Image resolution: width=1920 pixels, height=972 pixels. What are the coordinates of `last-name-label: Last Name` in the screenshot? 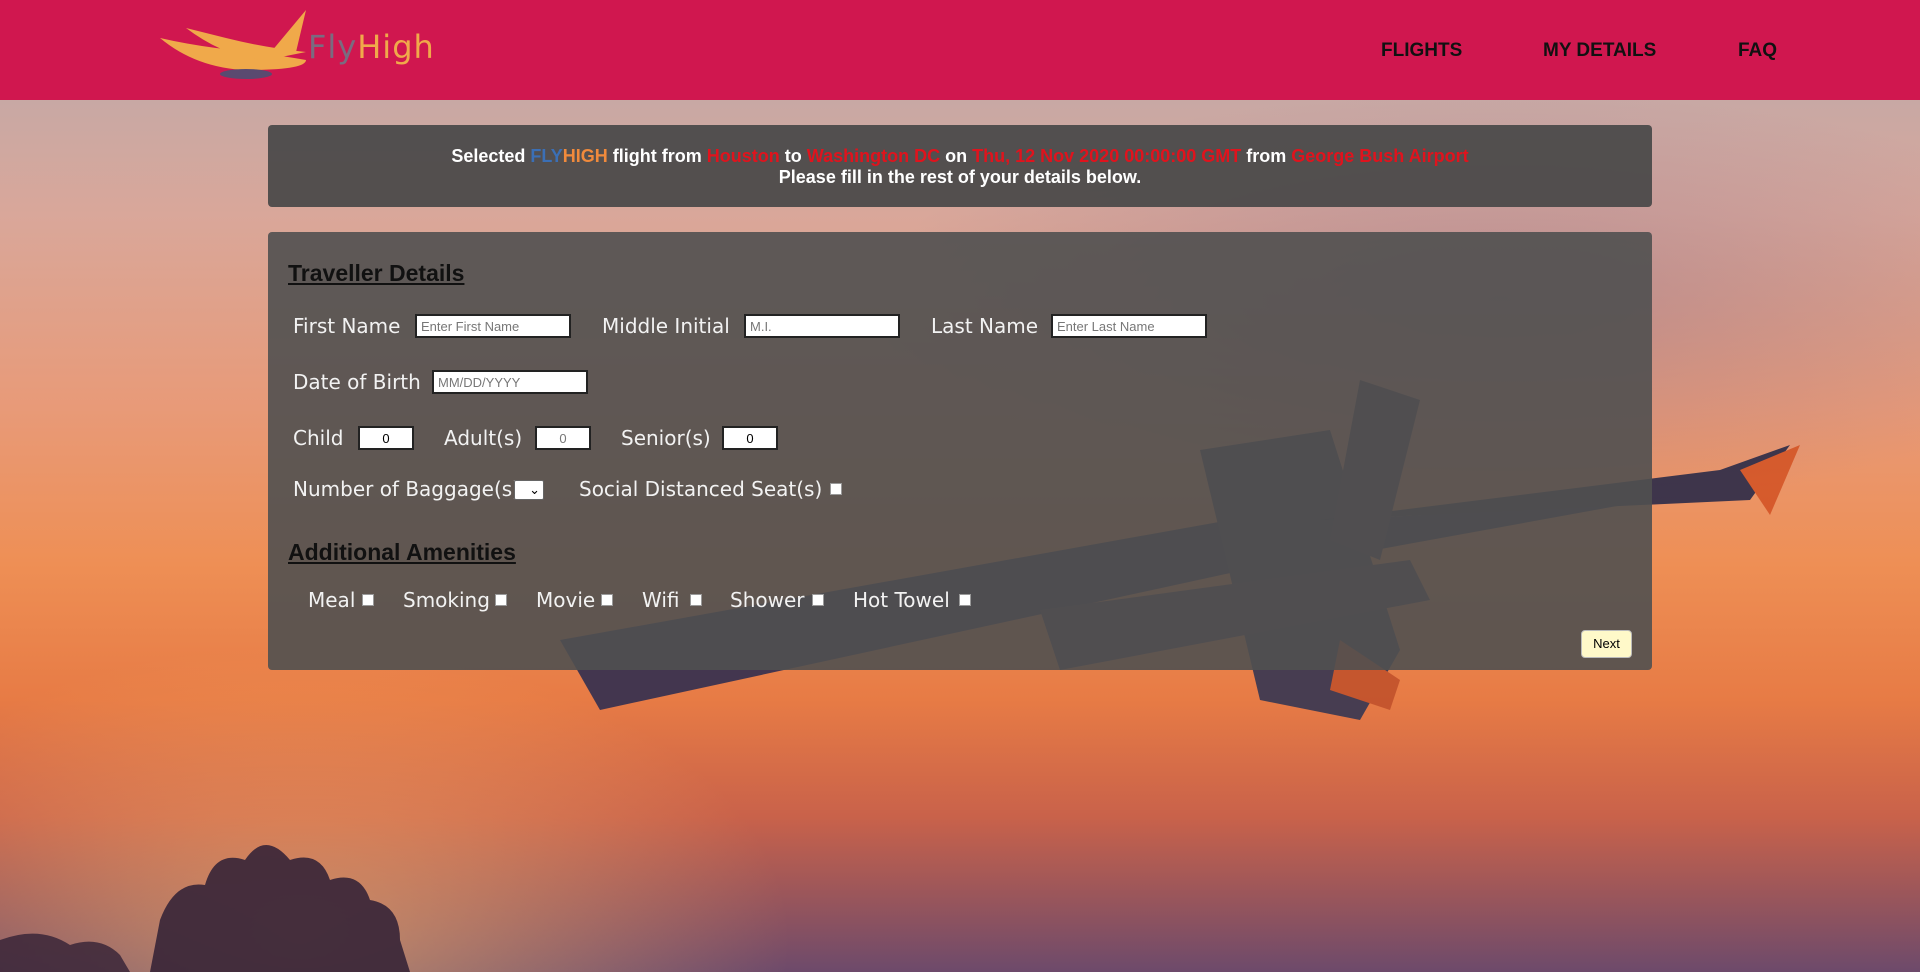 It's located at (985, 326).